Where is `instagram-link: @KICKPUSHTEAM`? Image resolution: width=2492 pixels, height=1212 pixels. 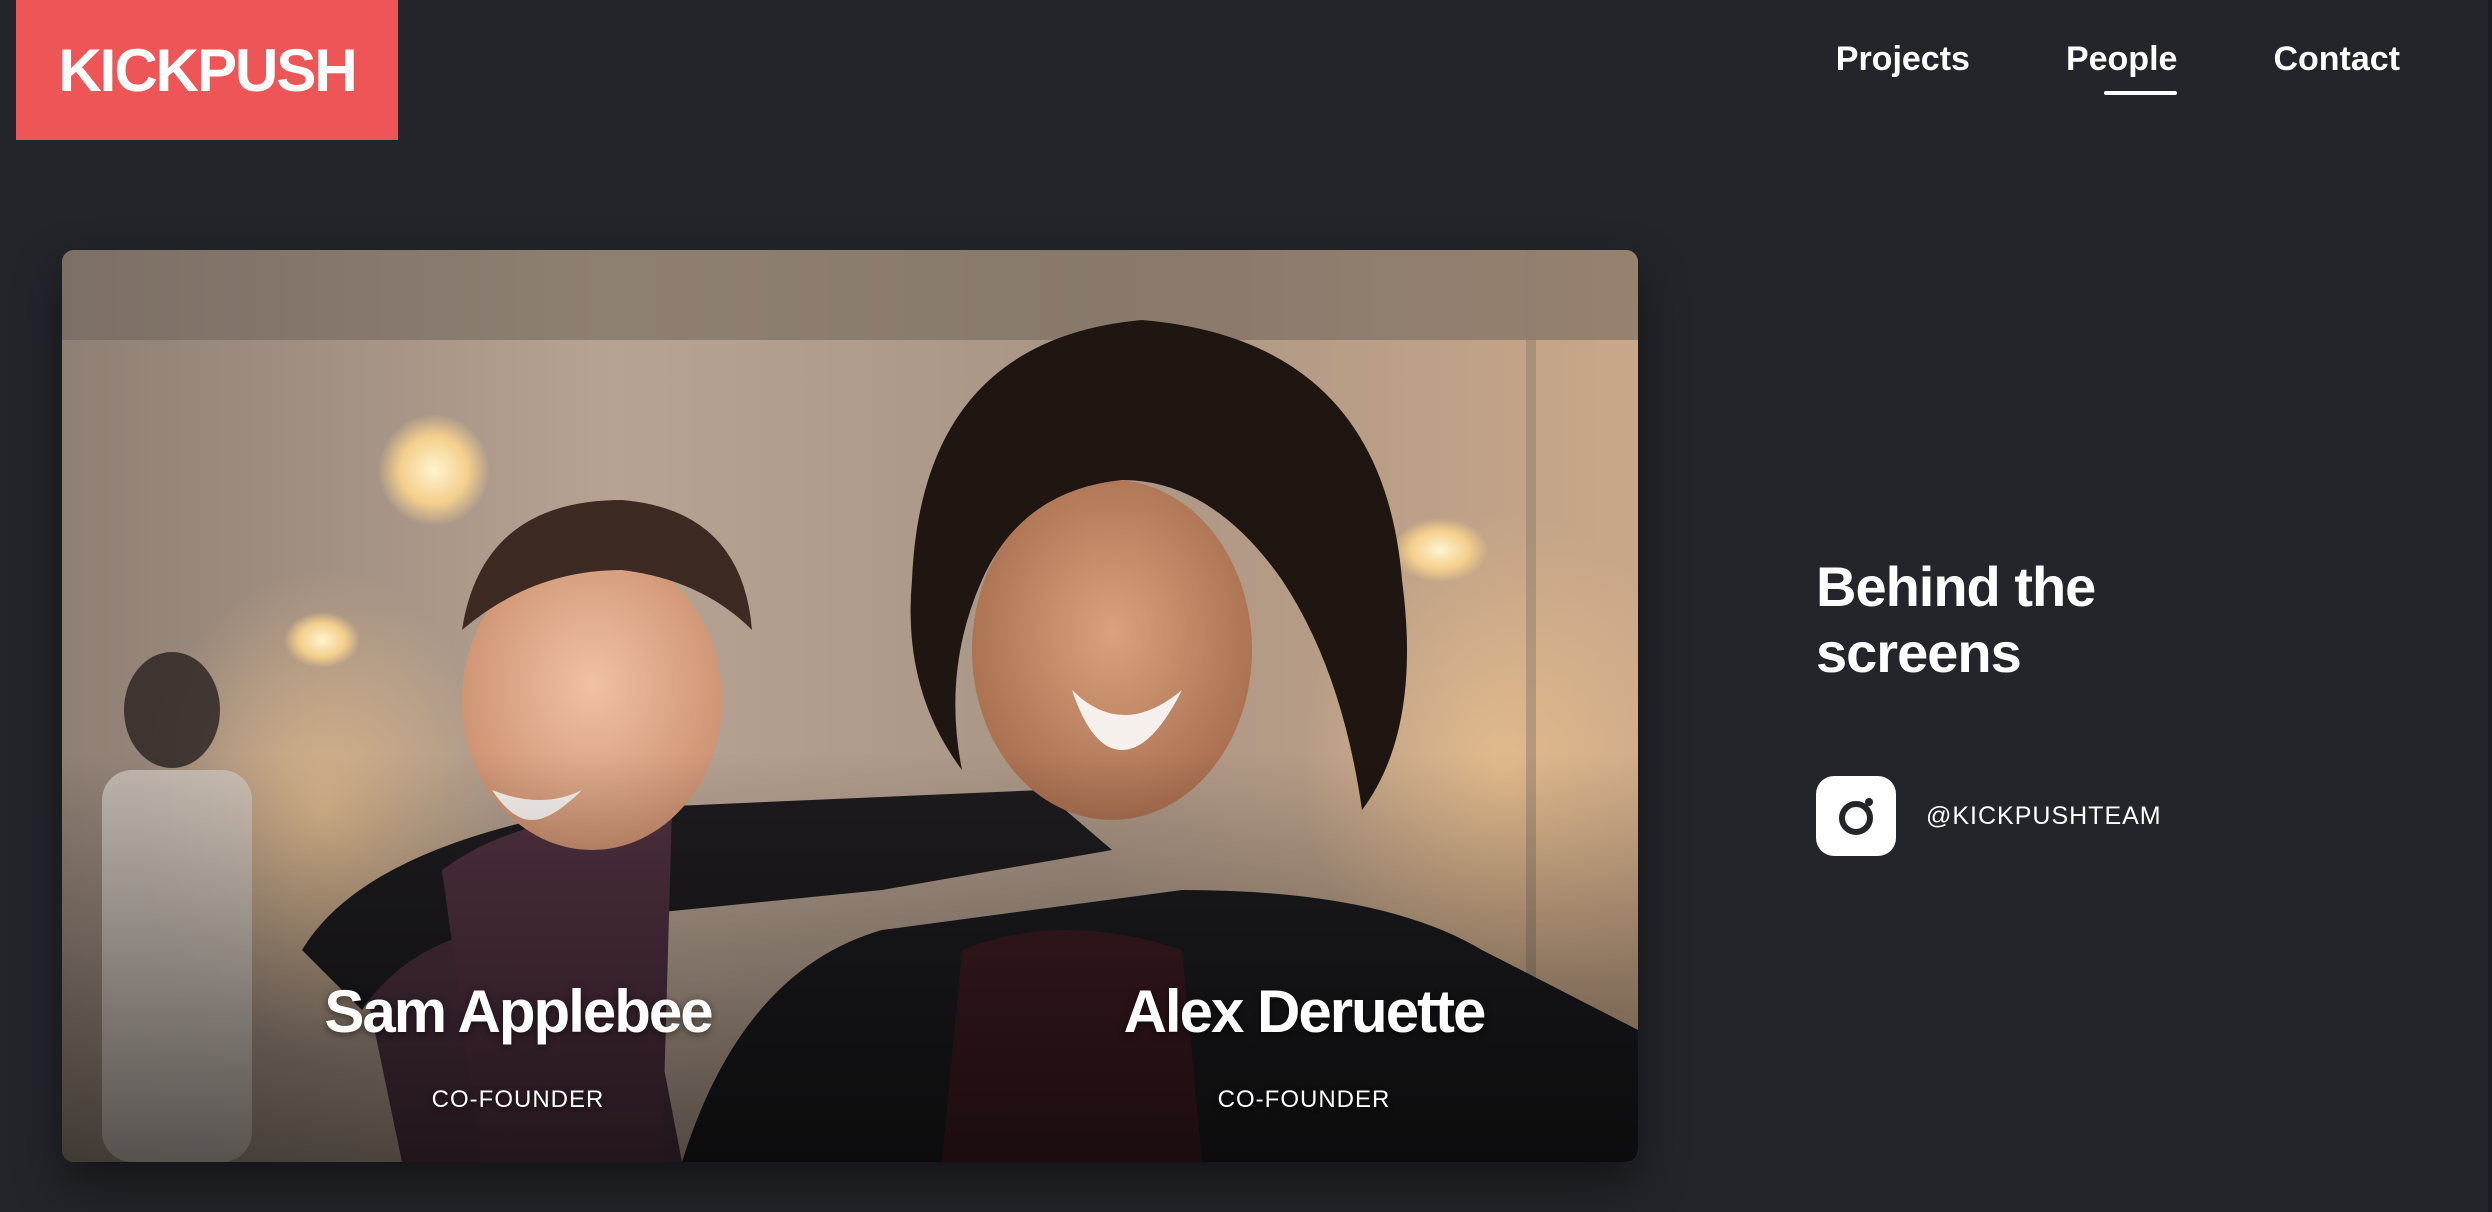
instagram-link: @KICKPUSHTEAM is located at coordinates (2026, 816).